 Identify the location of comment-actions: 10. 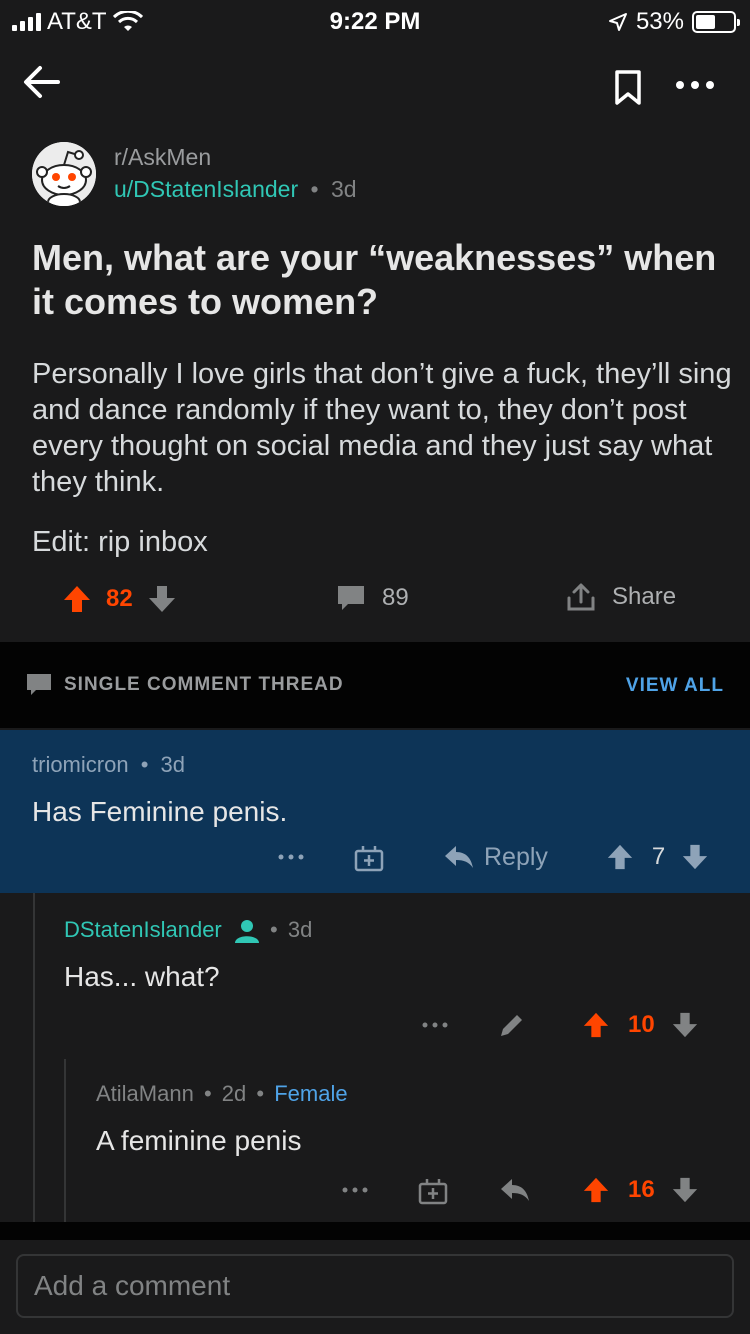
(559, 1025).